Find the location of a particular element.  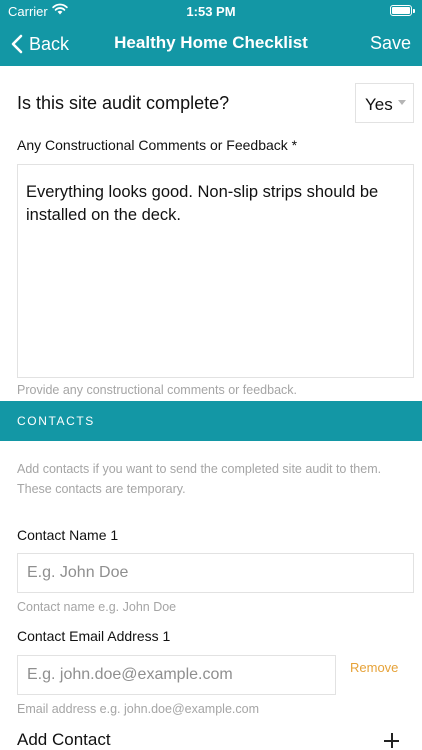

back-label: Back is located at coordinates (49, 43).